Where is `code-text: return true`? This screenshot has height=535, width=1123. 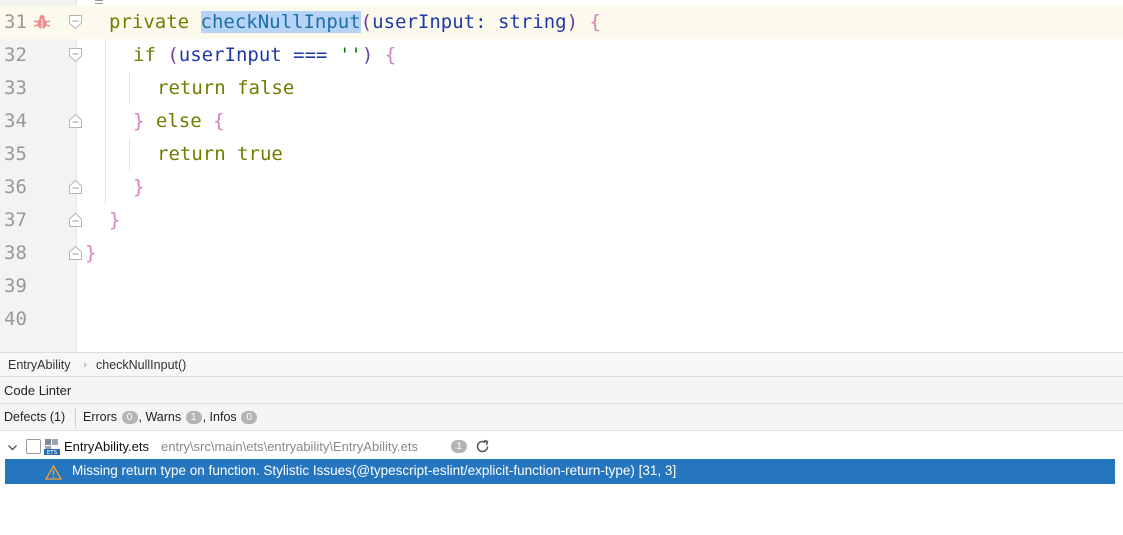
code-text: return true is located at coordinates (220, 154).